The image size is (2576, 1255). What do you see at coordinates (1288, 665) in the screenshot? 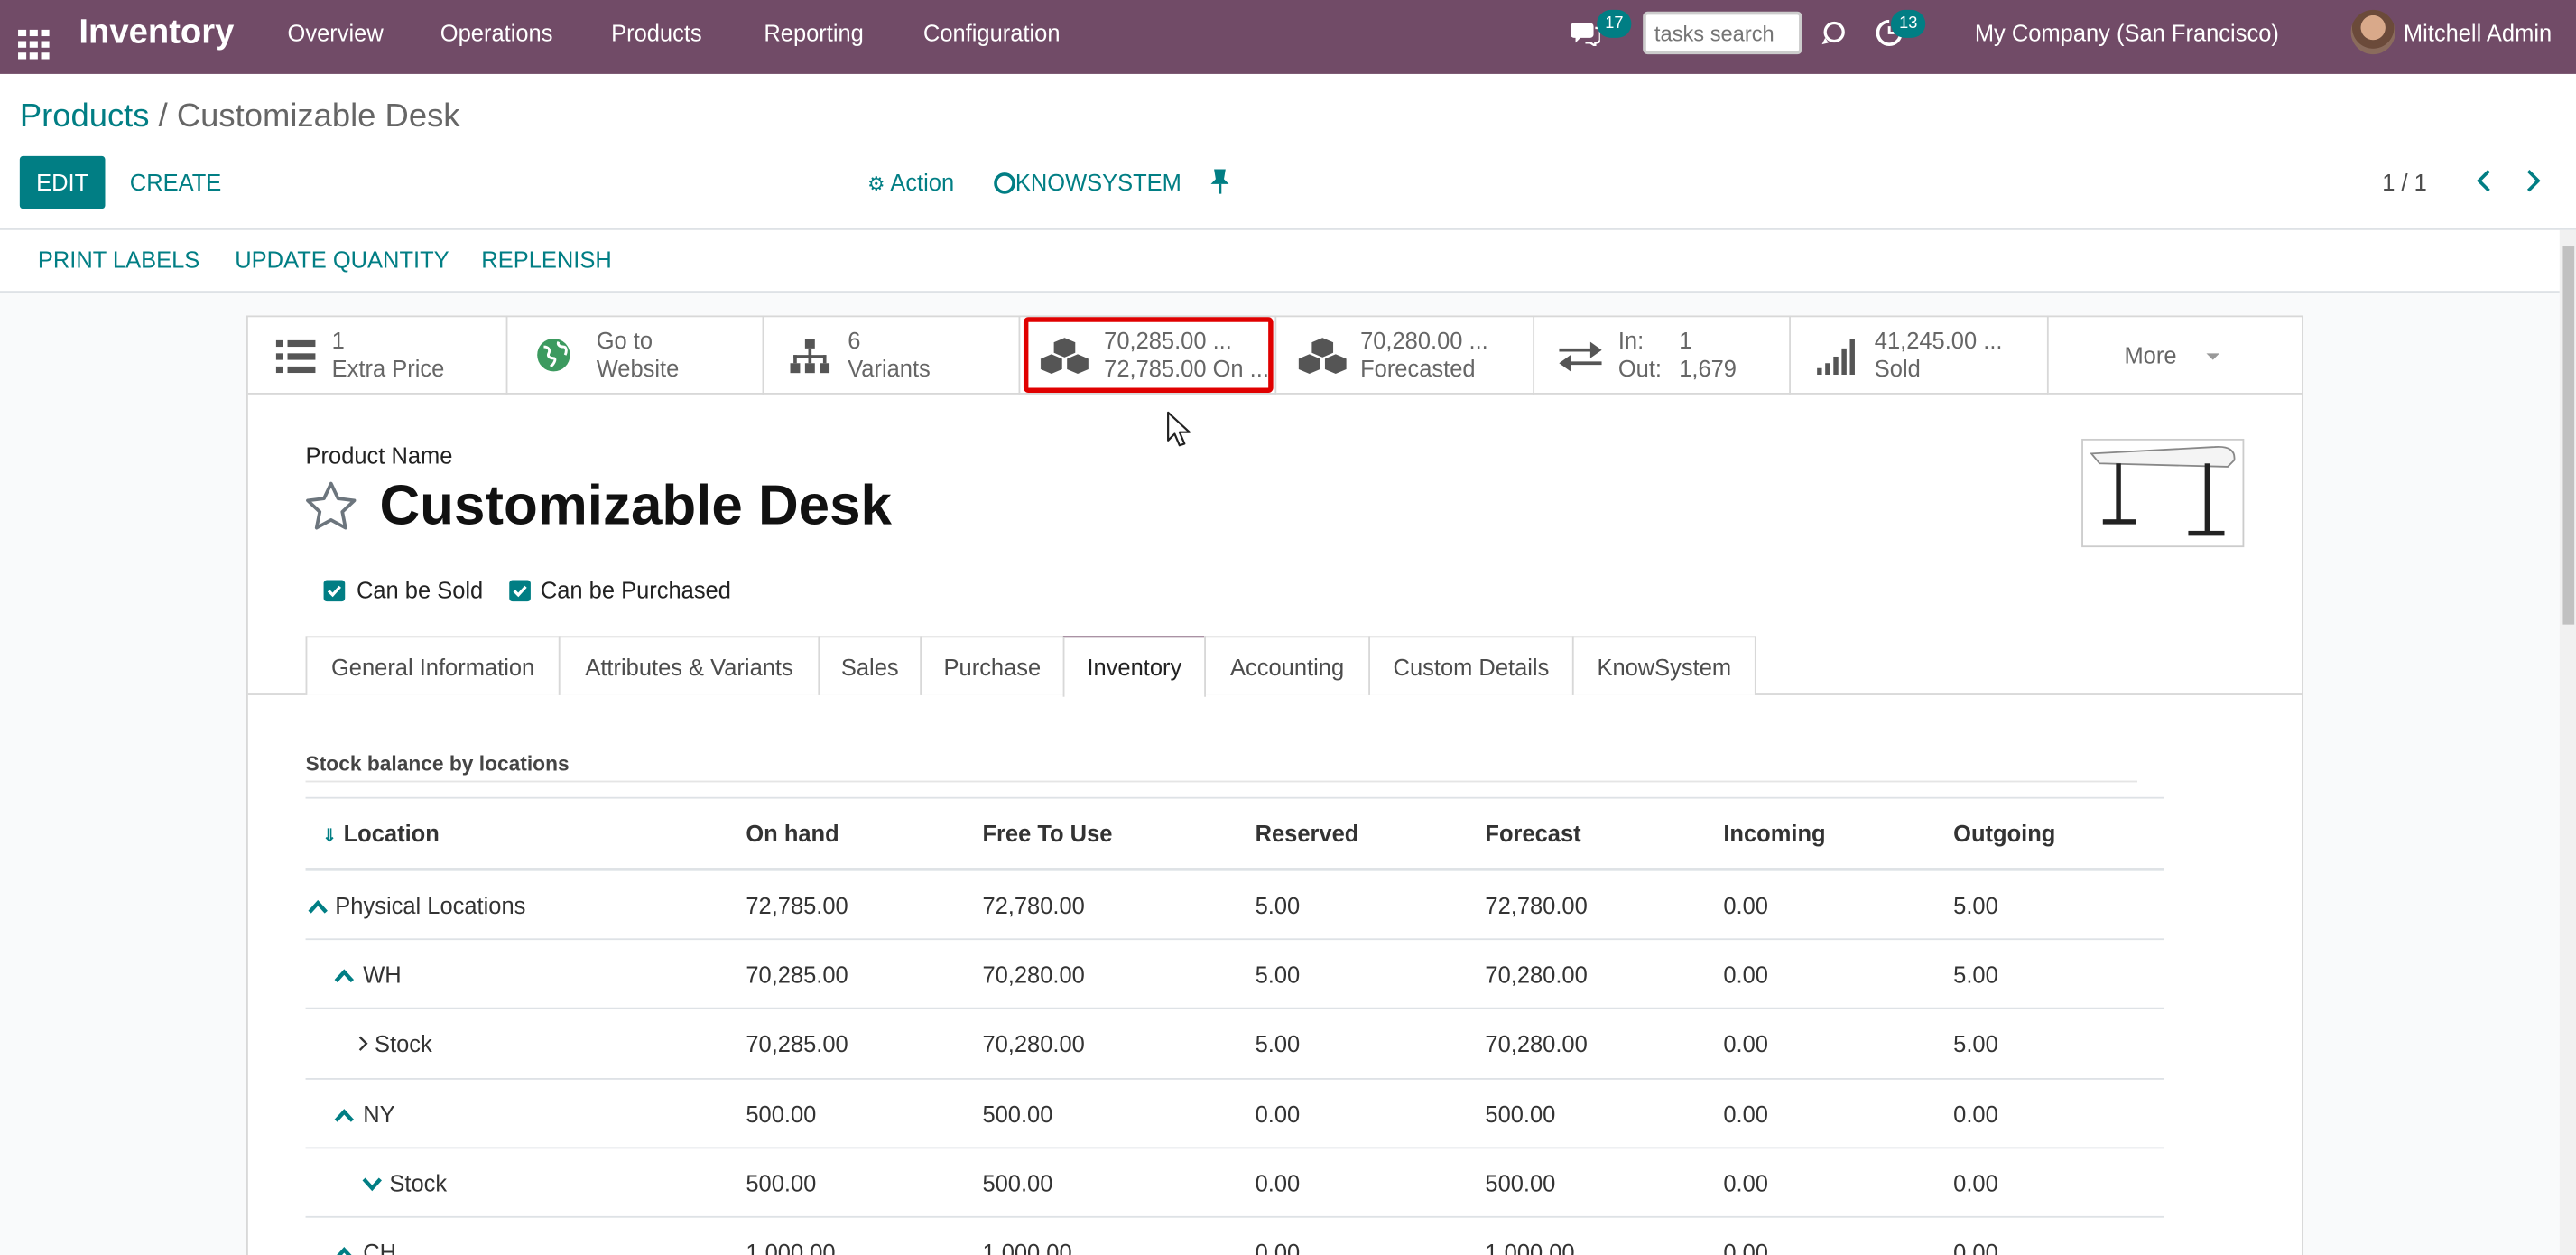
I see `tab-accounting: Accounting` at bounding box center [1288, 665].